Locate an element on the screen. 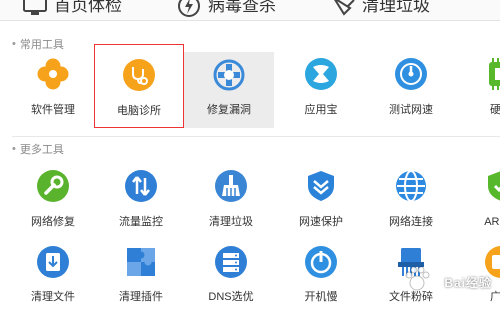 The width and height of the screenshot is (500, 321). tab-clean-junk: 清理垃圾 is located at coordinates (380, 9).